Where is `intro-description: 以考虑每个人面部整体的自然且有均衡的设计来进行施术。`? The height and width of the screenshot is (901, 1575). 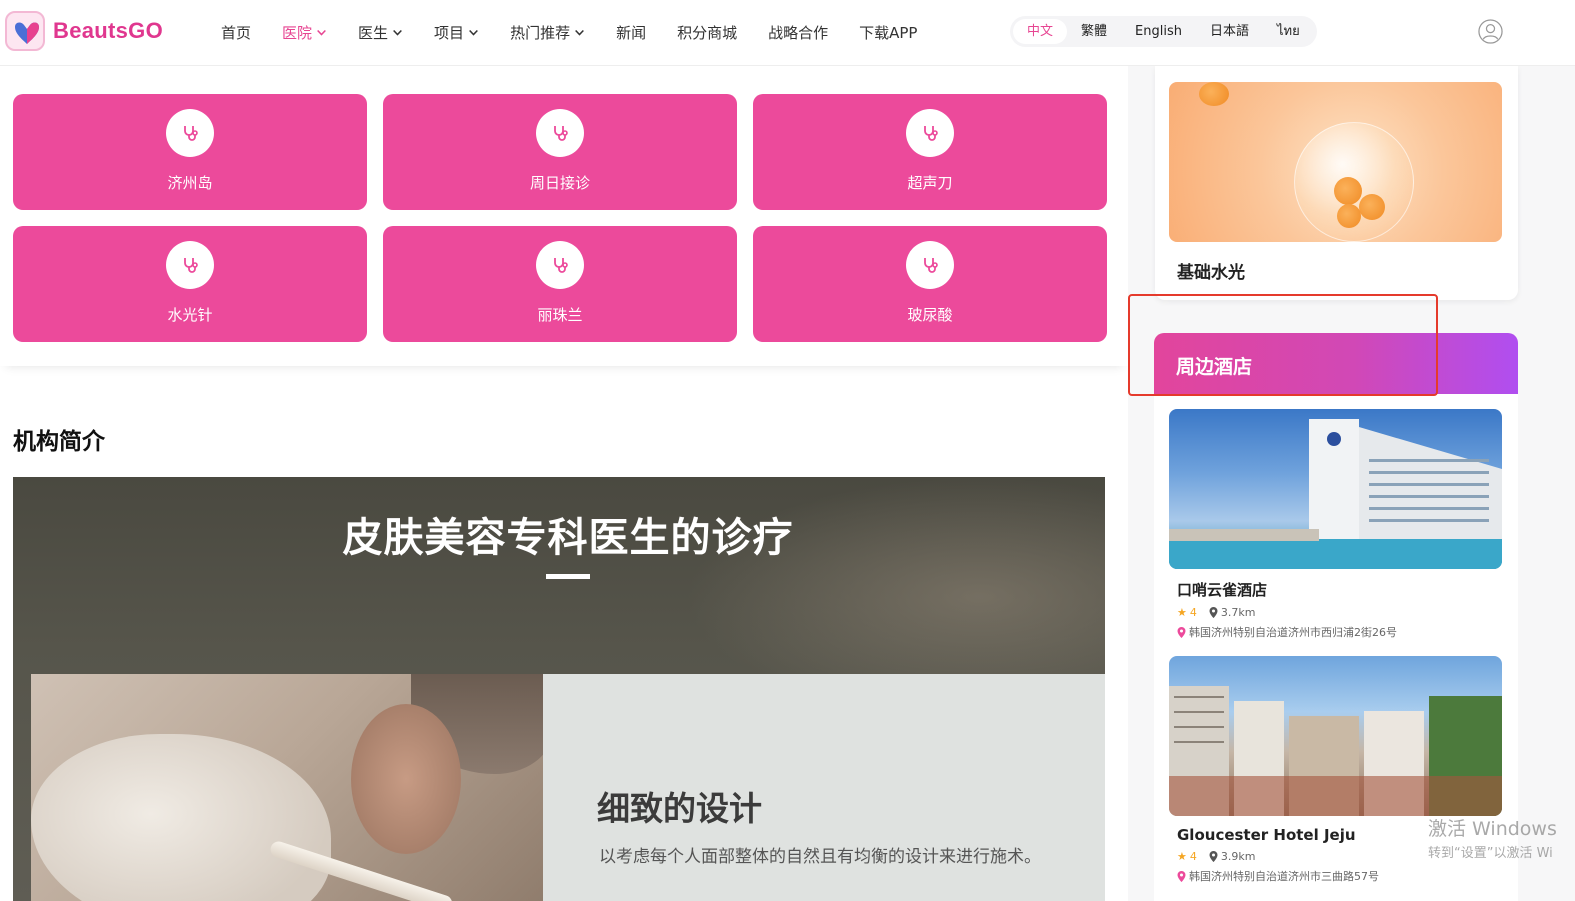
intro-description: 以考虑每个人面部整体的自然且有均衡的设计来进行施术。 is located at coordinates (820, 857).